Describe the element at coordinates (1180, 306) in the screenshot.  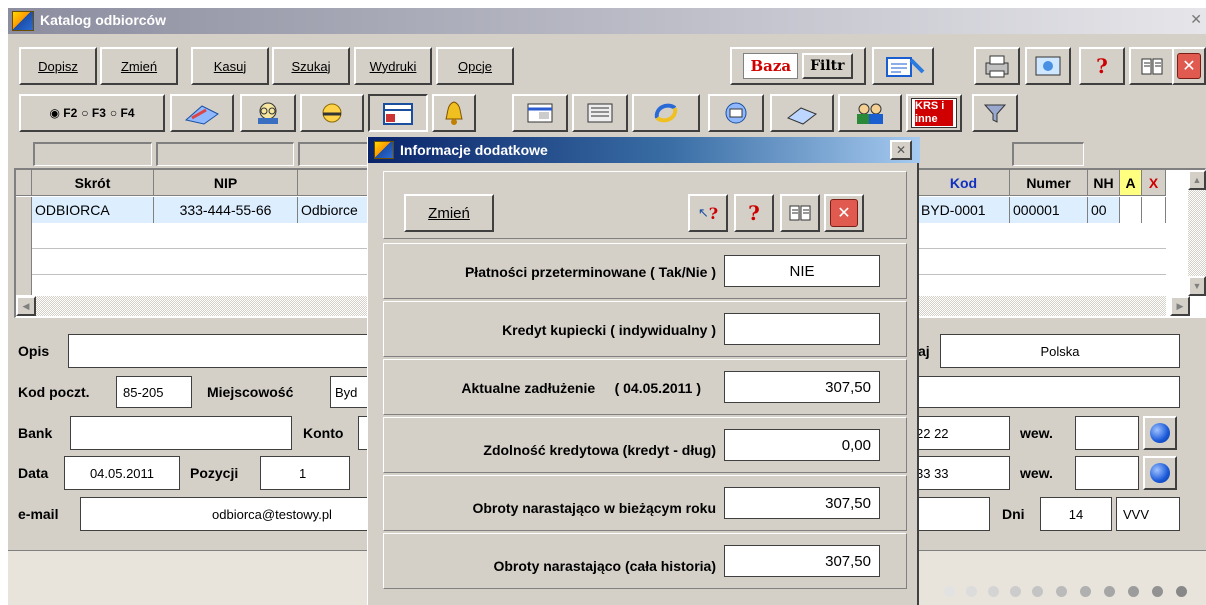
I see `scroll-right-arrow-icon: ▶` at that location.